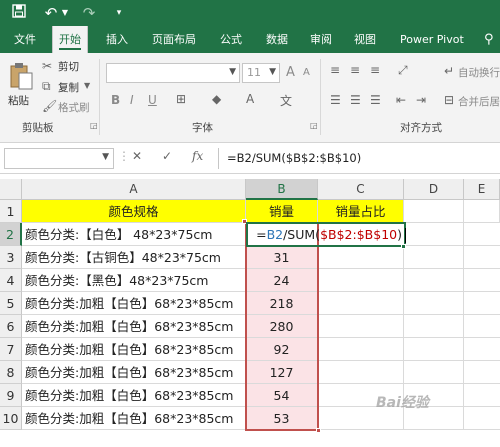 The width and height of the screenshot is (500, 447). I want to click on decrease-indent-icon: ⇤, so click(401, 100).